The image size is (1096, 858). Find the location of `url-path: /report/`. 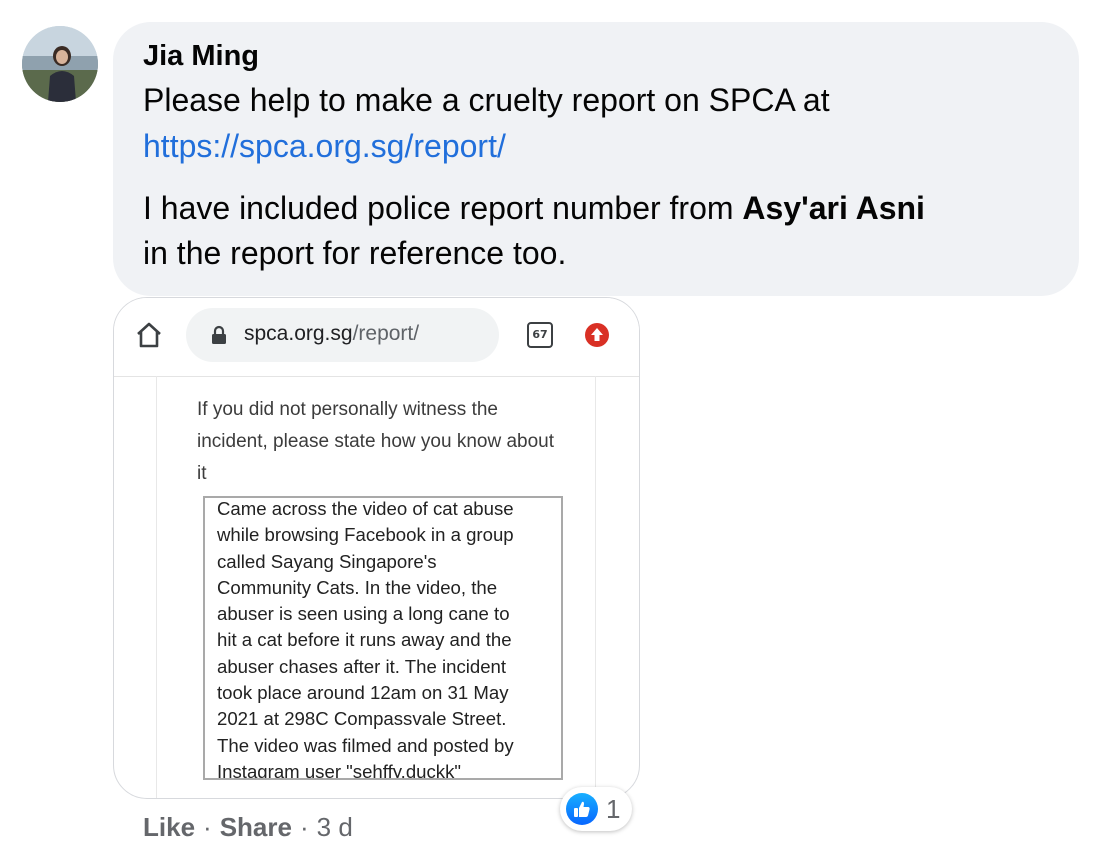

url-path: /report/ is located at coordinates (386, 333).